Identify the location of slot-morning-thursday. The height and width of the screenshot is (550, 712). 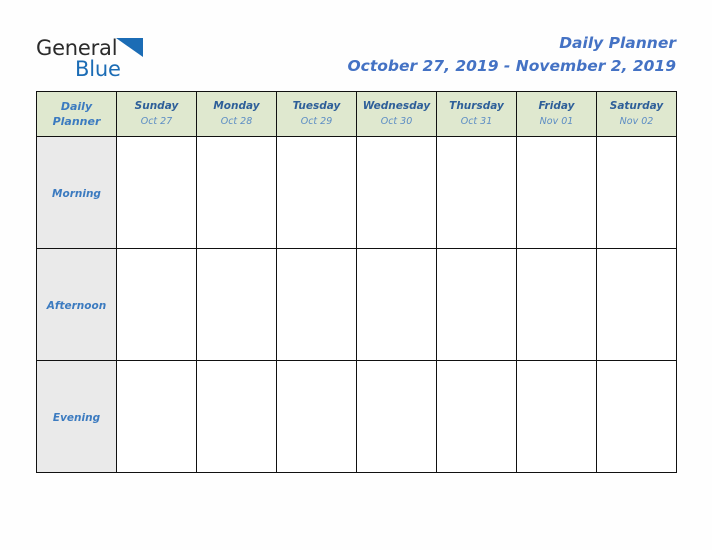
(476, 192).